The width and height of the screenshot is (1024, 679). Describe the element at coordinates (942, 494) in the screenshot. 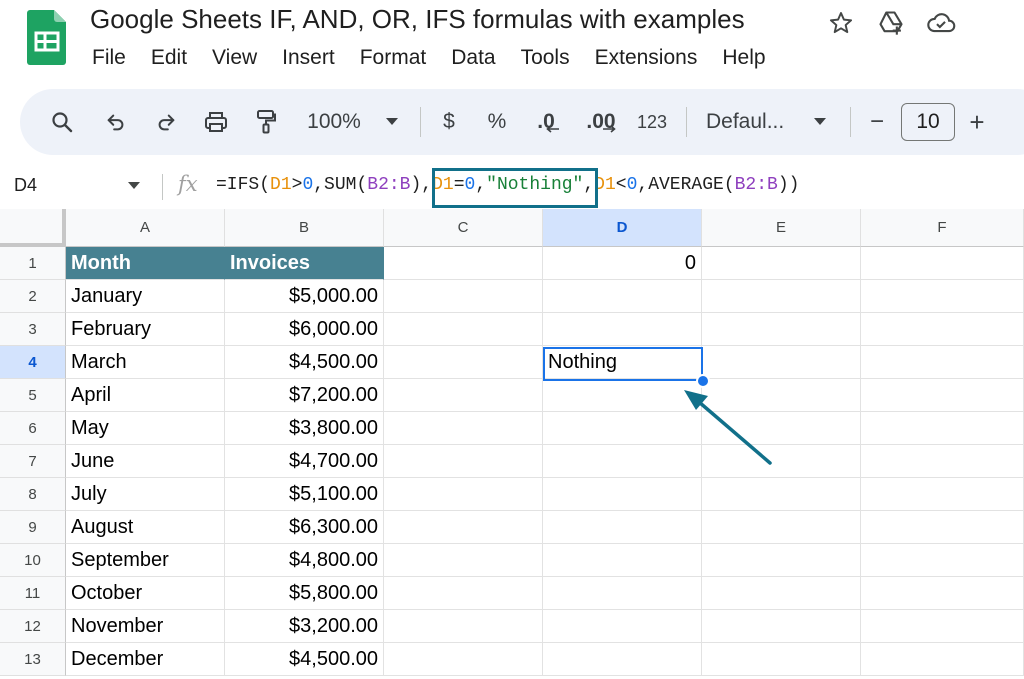

I see `cell-f8` at that location.